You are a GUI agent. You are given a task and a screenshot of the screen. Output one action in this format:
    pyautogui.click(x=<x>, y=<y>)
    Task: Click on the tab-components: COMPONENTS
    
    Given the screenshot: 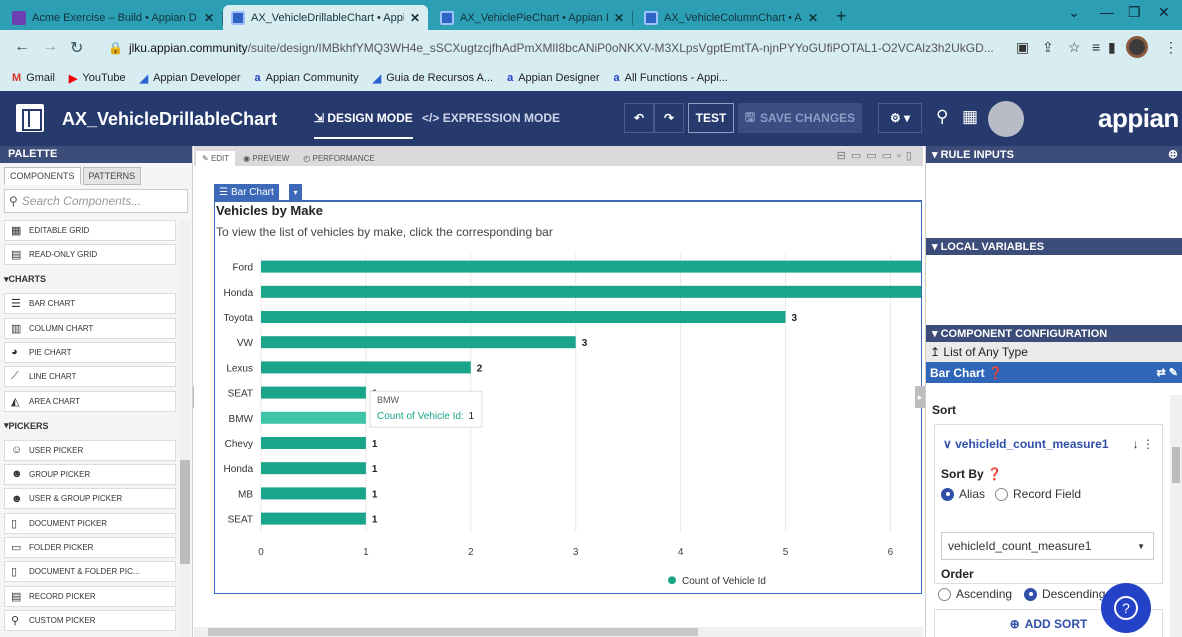 What is the action you would take?
    pyautogui.click(x=42, y=176)
    